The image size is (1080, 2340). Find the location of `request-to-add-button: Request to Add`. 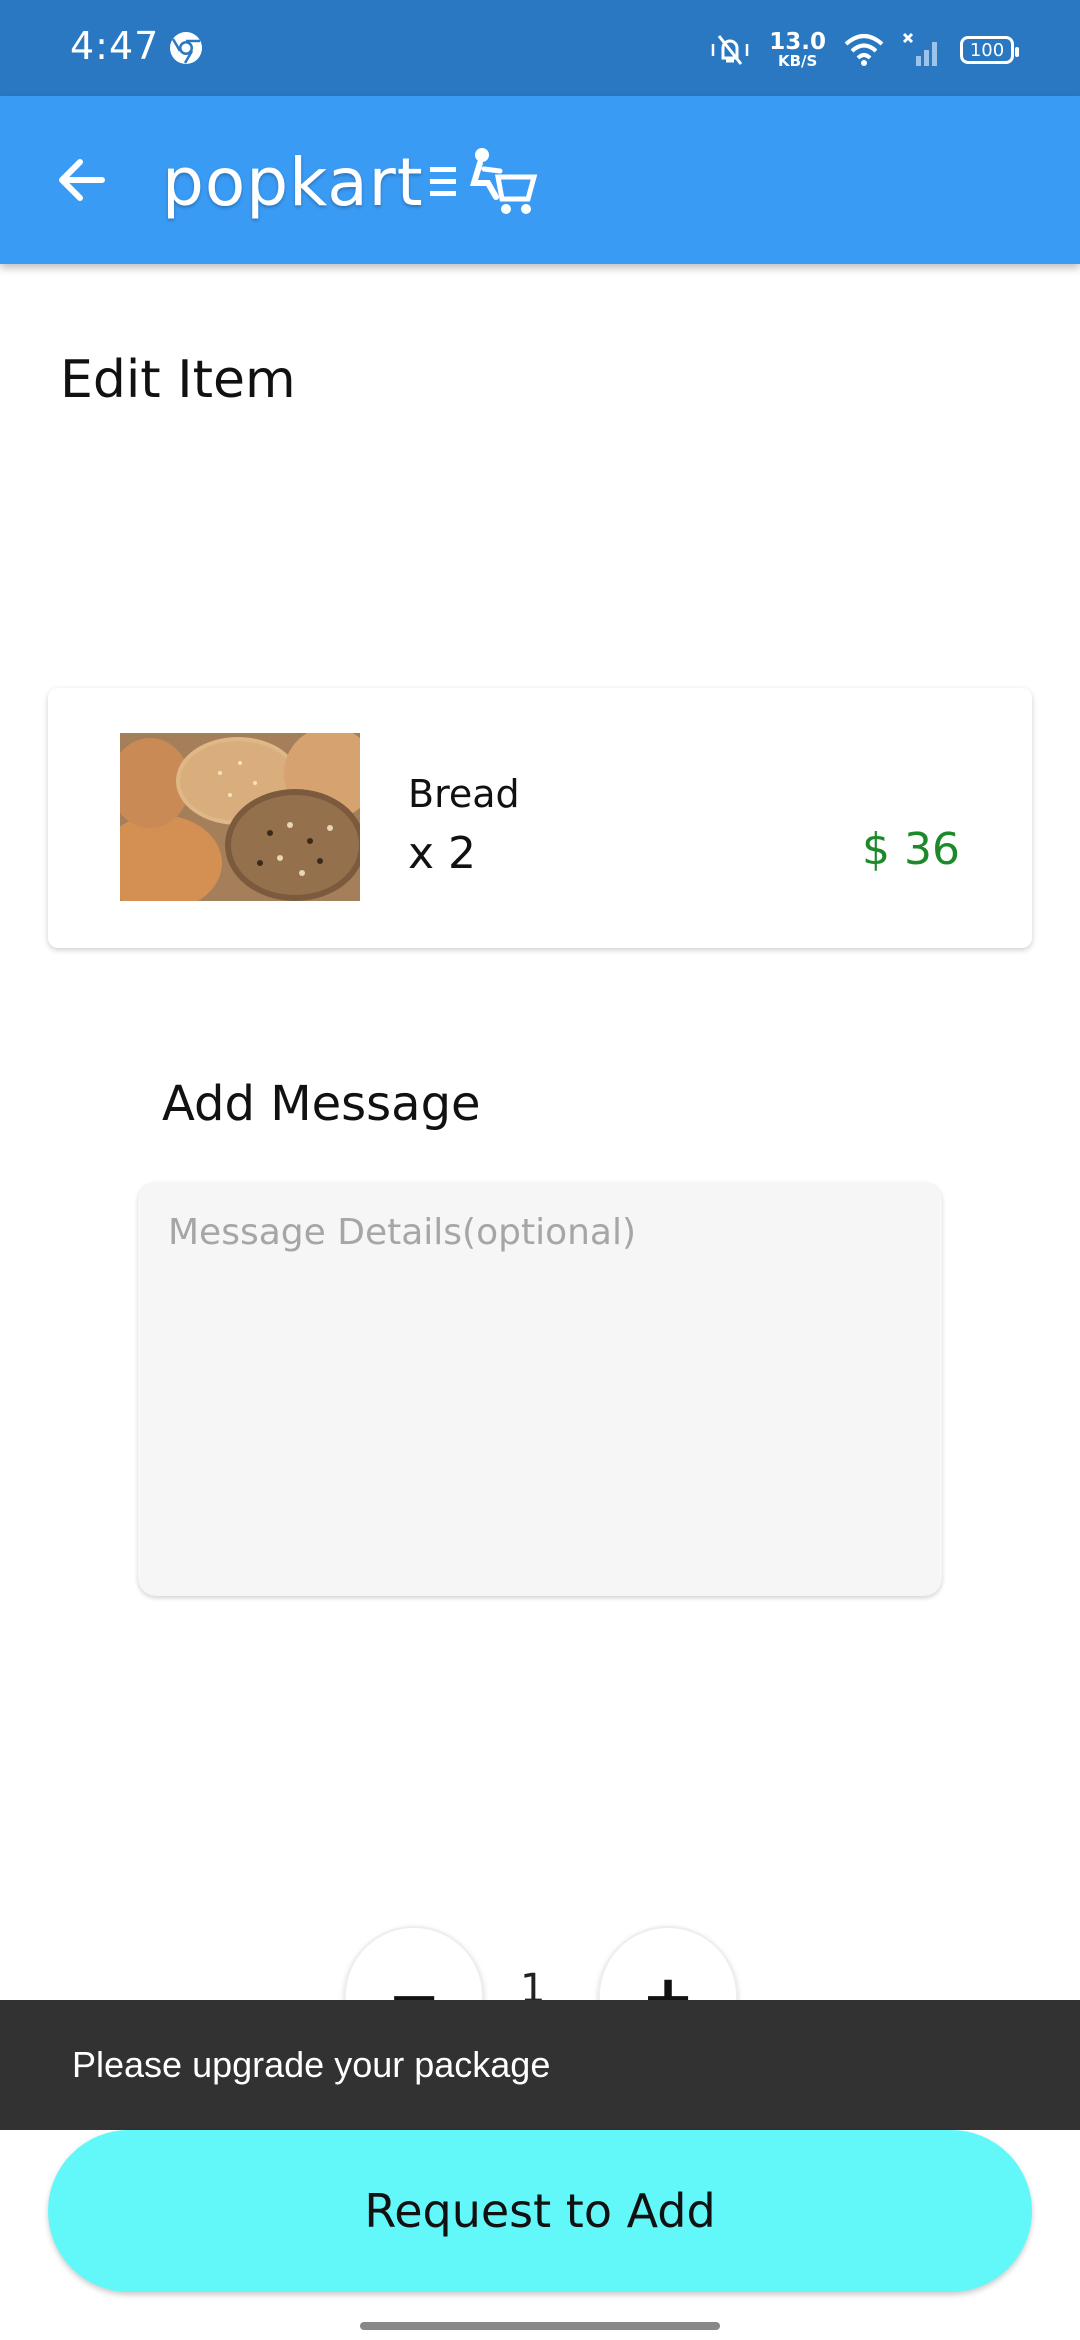

request-to-add-button: Request to Add is located at coordinates (540, 2211).